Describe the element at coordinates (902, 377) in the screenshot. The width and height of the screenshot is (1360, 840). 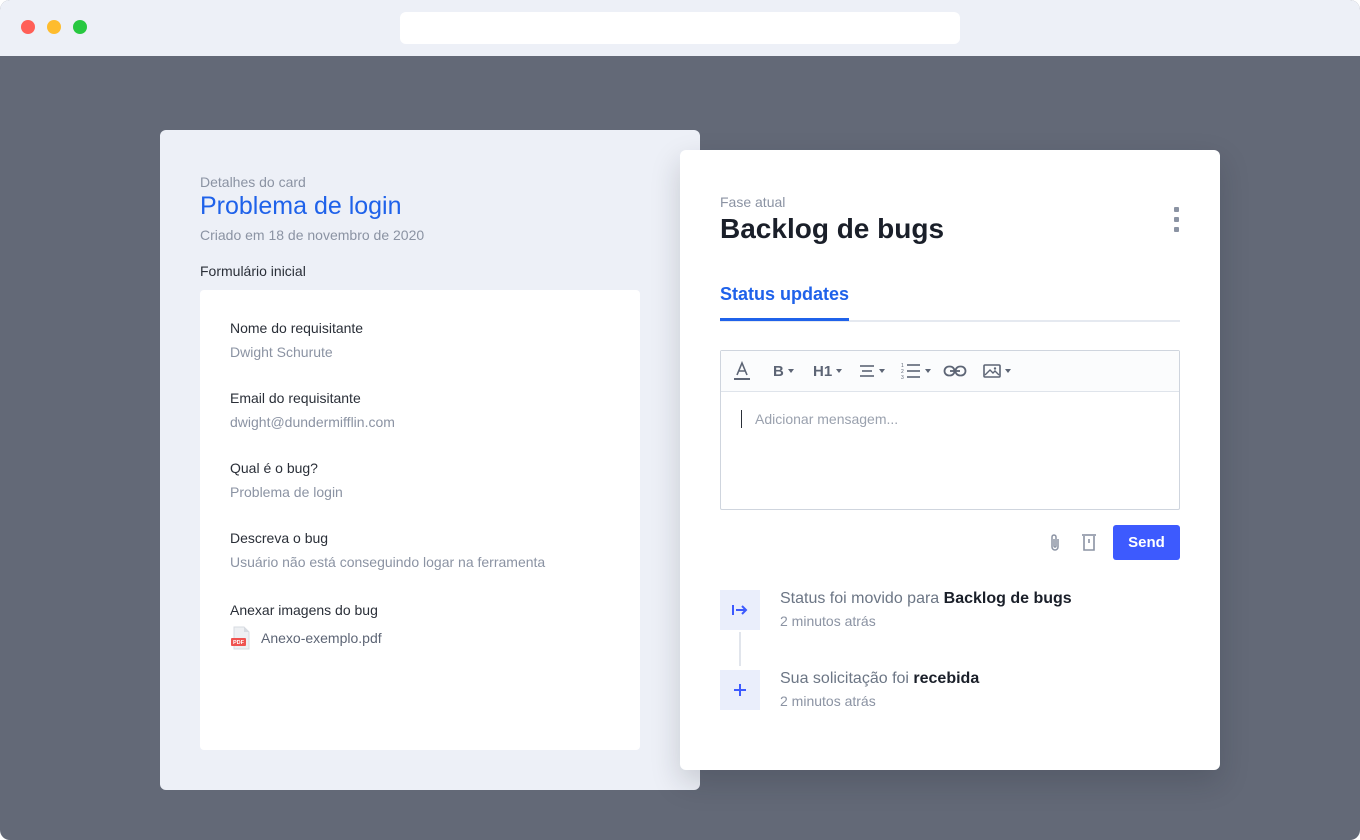
I see `svg-text: 3` at that location.